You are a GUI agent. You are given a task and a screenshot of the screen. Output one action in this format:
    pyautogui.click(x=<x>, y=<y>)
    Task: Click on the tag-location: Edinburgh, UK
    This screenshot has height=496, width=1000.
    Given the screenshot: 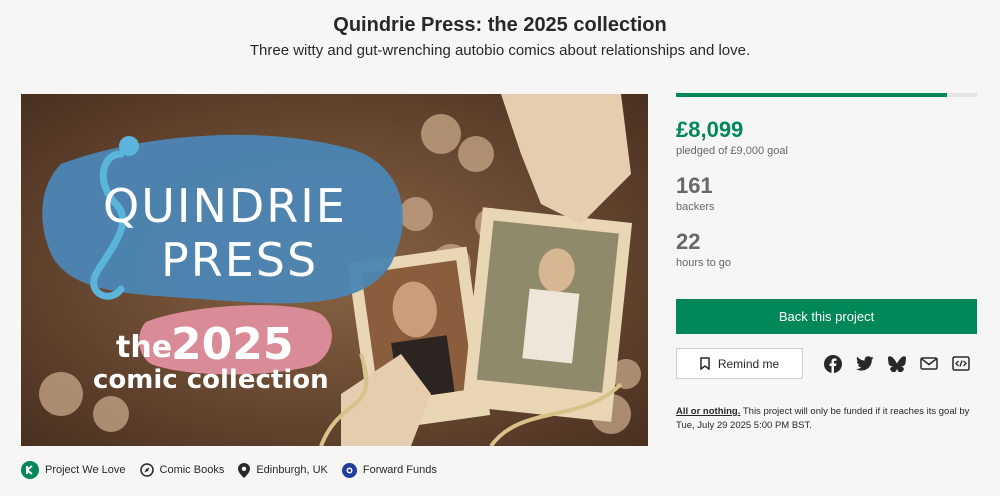 What is the action you would take?
    pyautogui.click(x=283, y=470)
    